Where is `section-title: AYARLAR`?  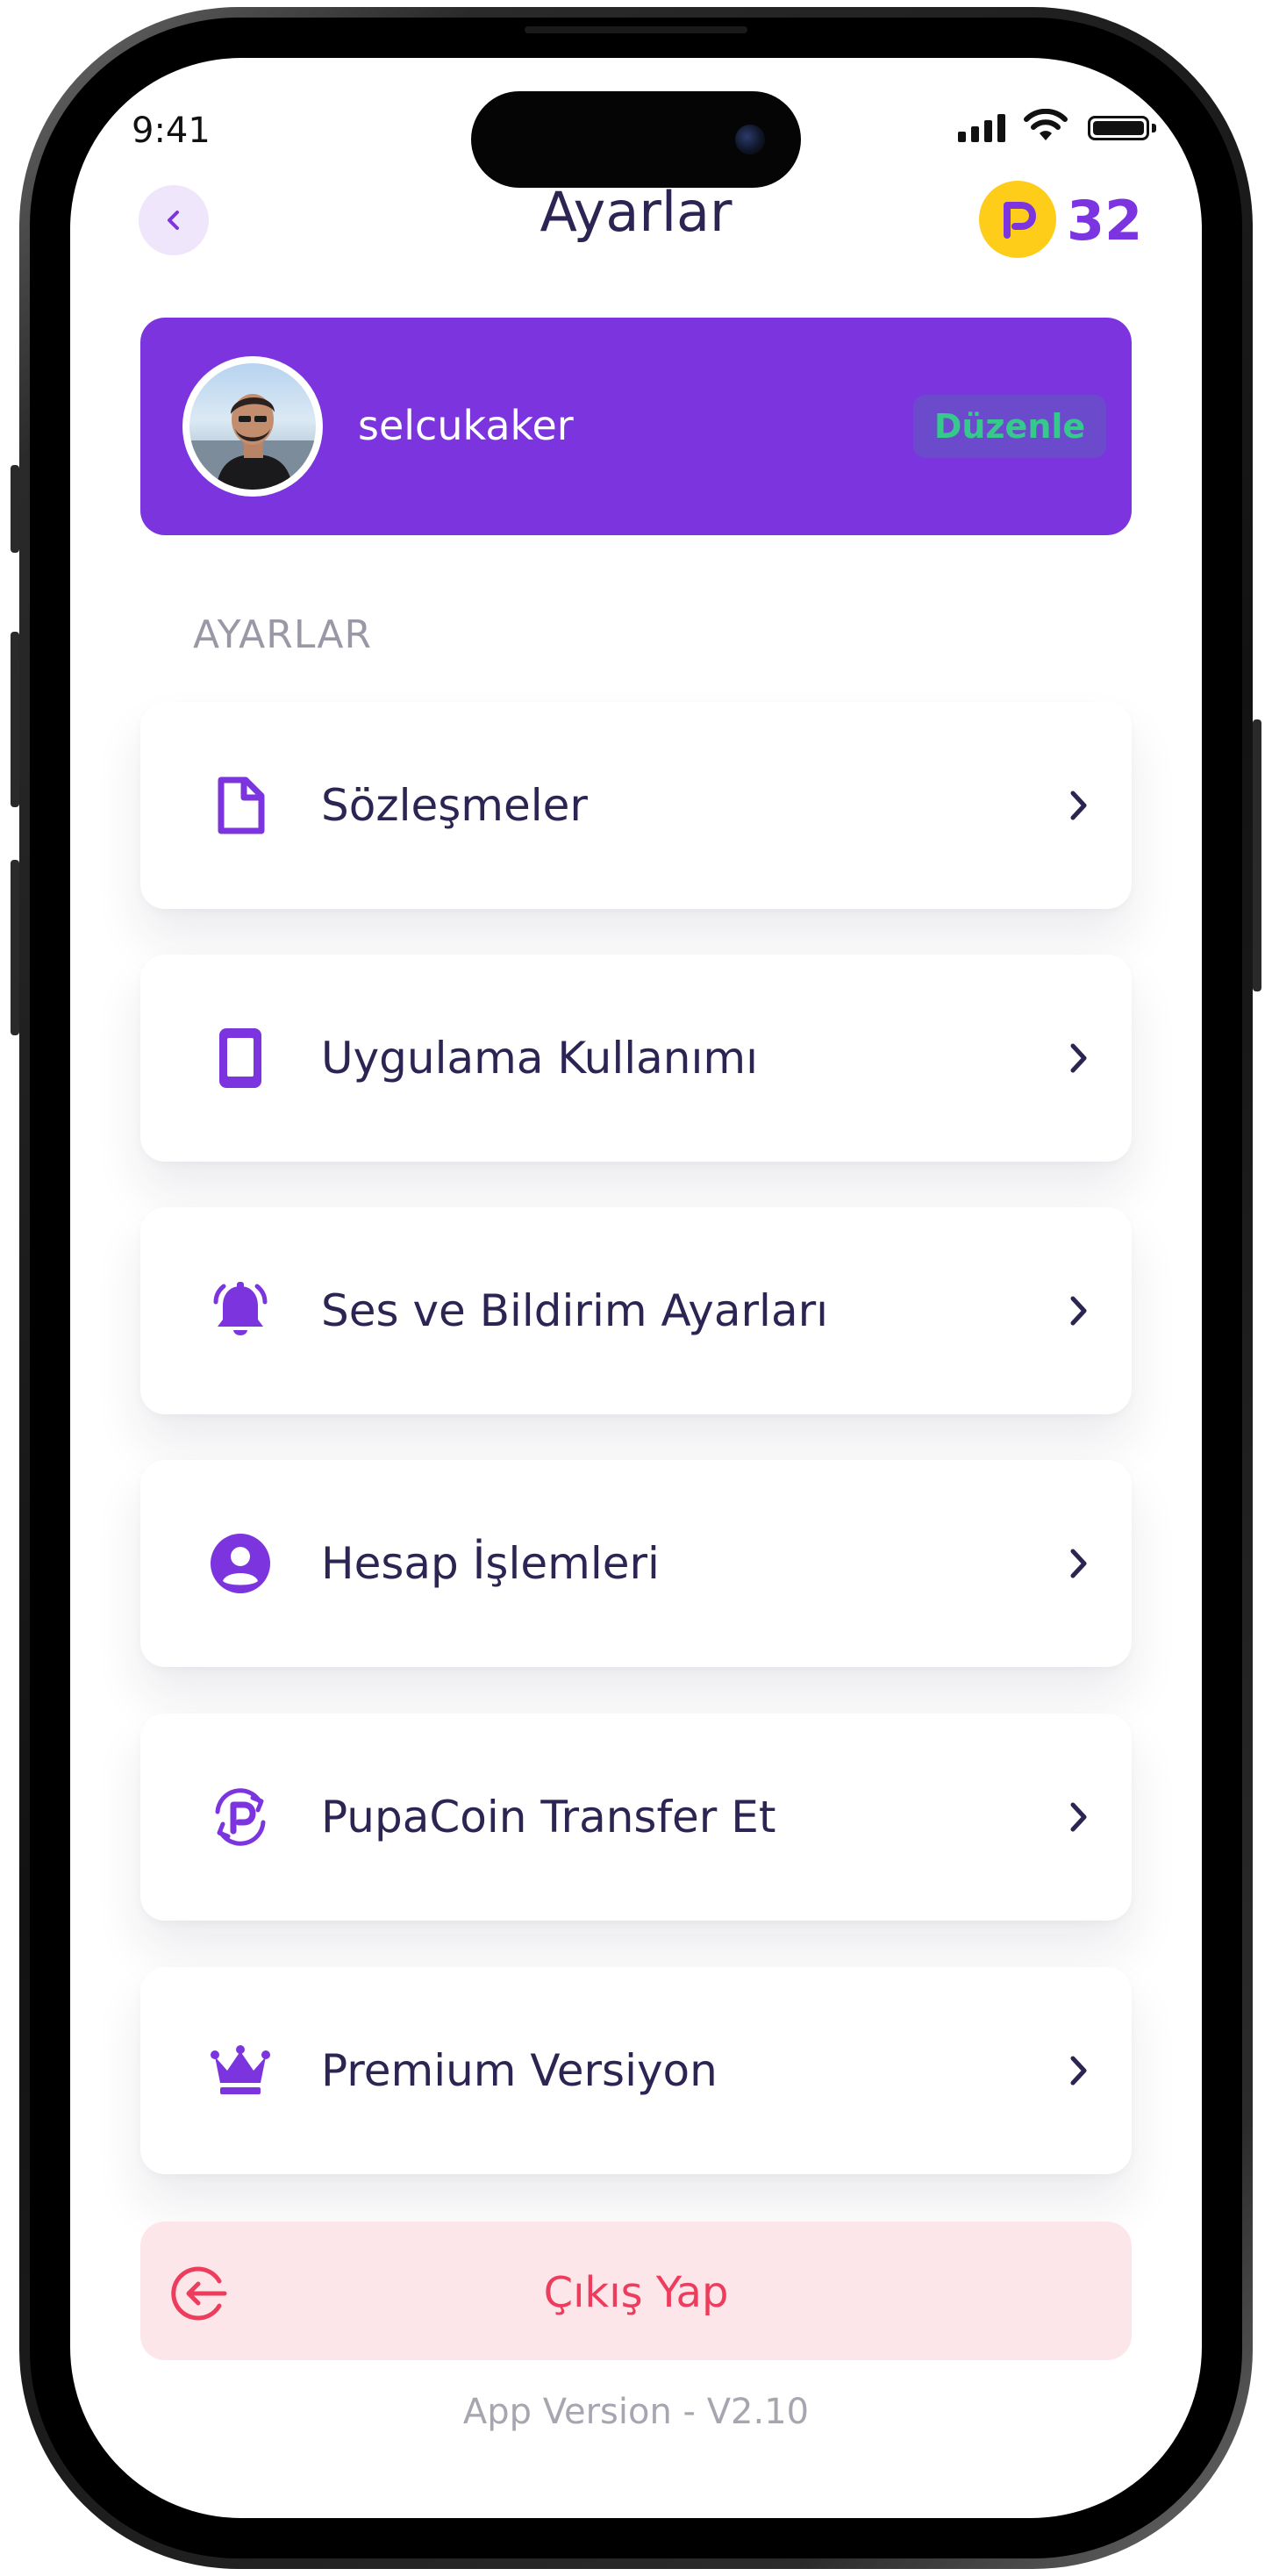 section-title: AYARLAR is located at coordinates (283, 634).